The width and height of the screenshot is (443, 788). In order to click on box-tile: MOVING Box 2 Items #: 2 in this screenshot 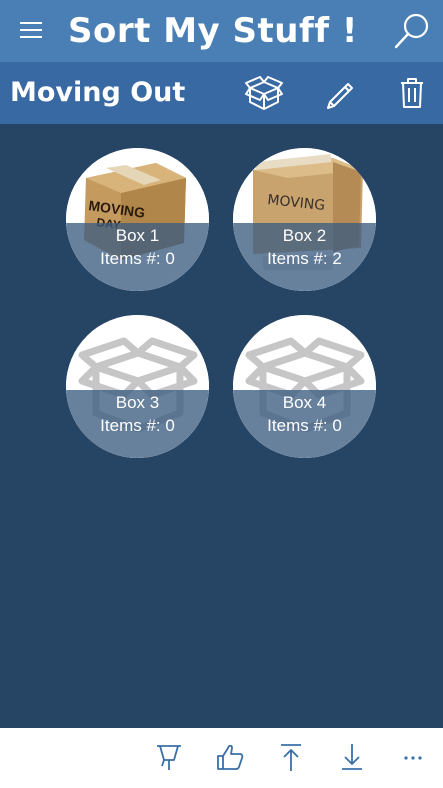, I will do `click(304, 219)`.